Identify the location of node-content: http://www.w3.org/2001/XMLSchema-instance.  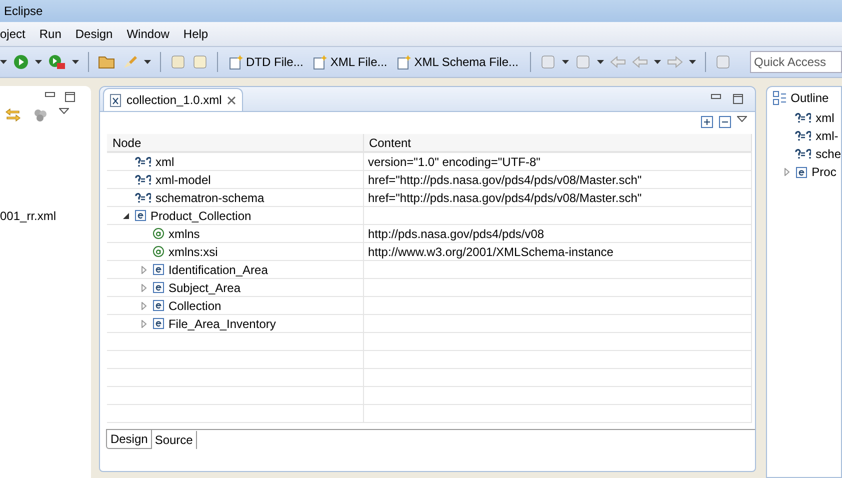
(491, 251).